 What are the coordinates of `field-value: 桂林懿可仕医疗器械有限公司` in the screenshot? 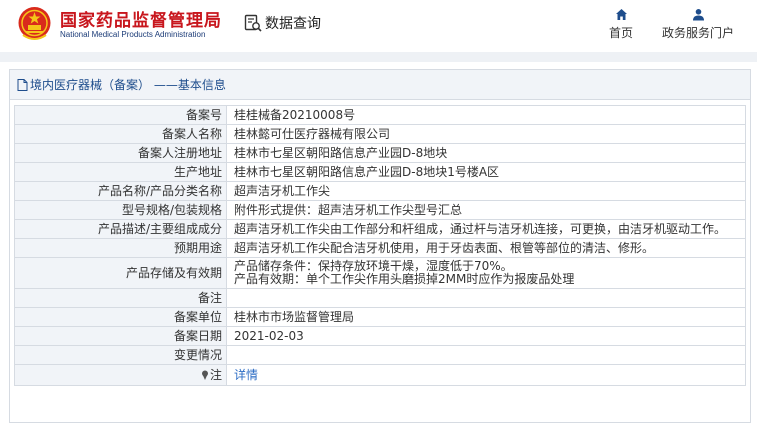 It's located at (486, 134).